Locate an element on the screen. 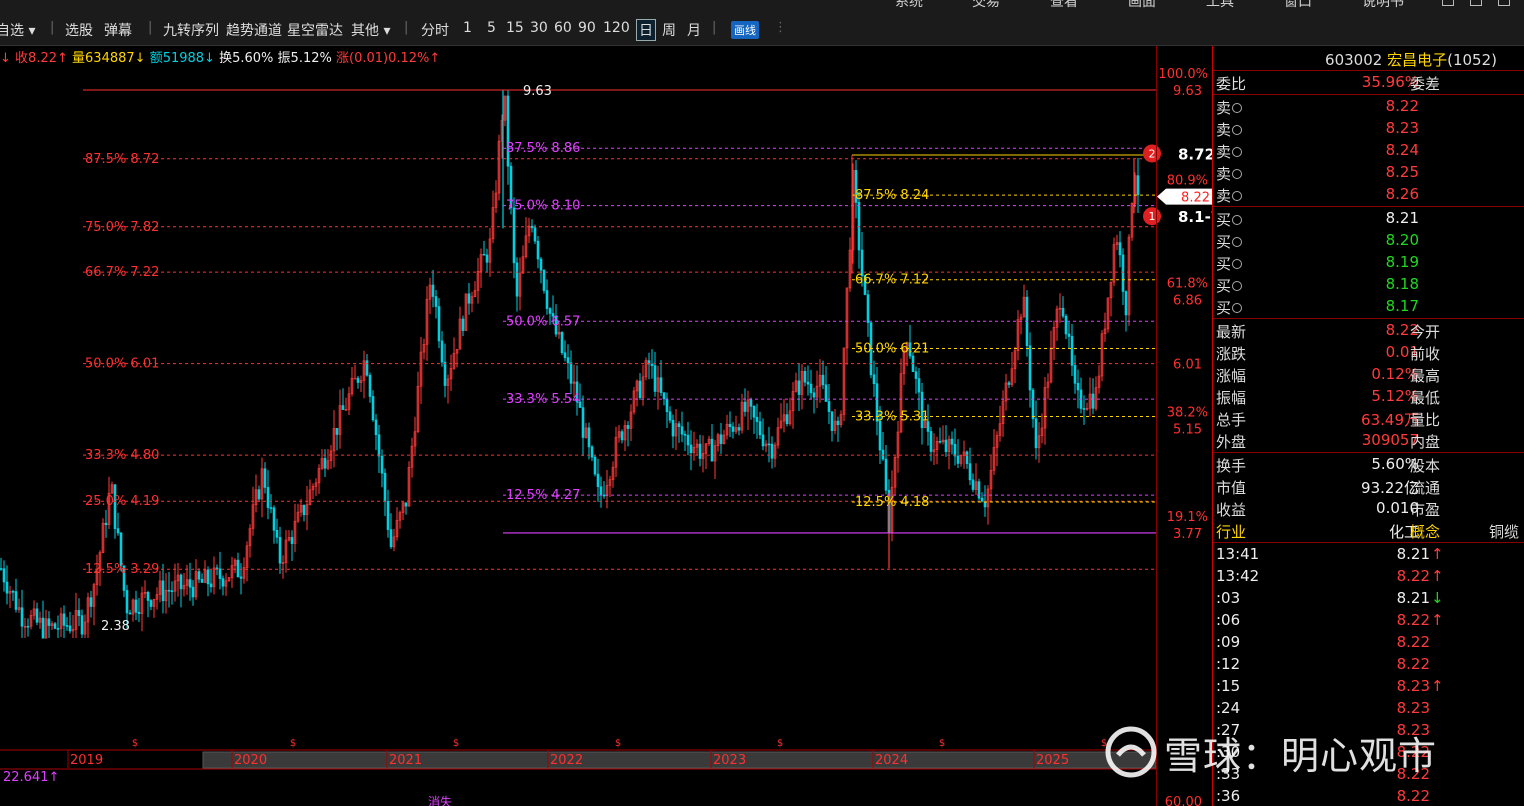 This screenshot has width=1524, height=806. stat-row-2: 涨跌 0.01 前收 is located at coordinates (1368, 352).